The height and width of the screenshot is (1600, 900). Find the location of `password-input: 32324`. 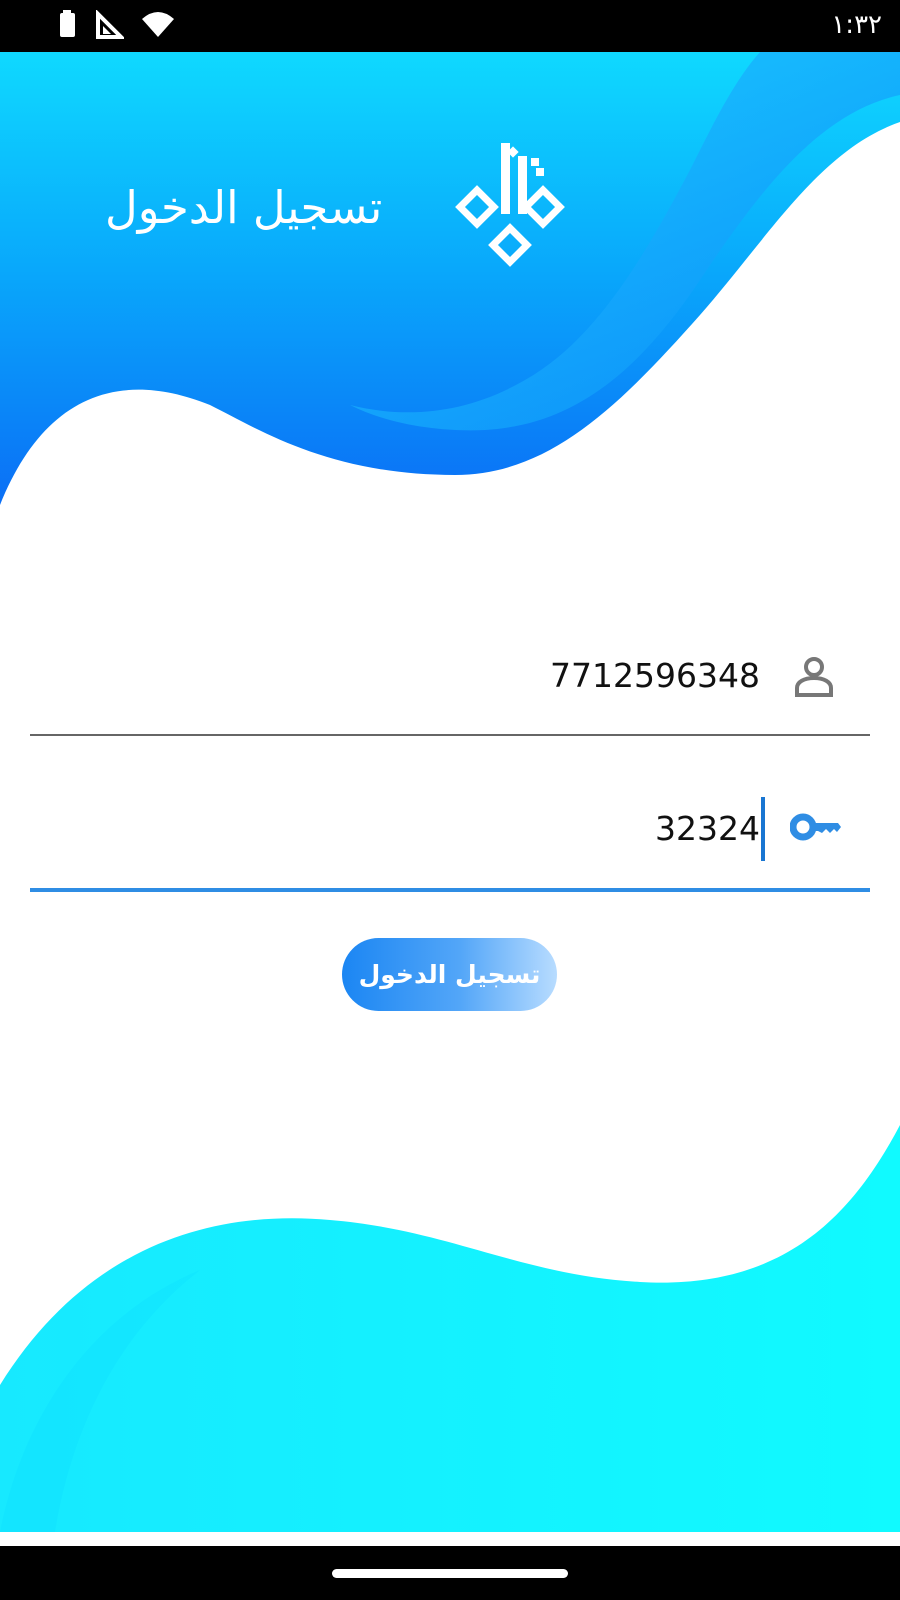

password-input: 32324 is located at coordinates (707, 829).